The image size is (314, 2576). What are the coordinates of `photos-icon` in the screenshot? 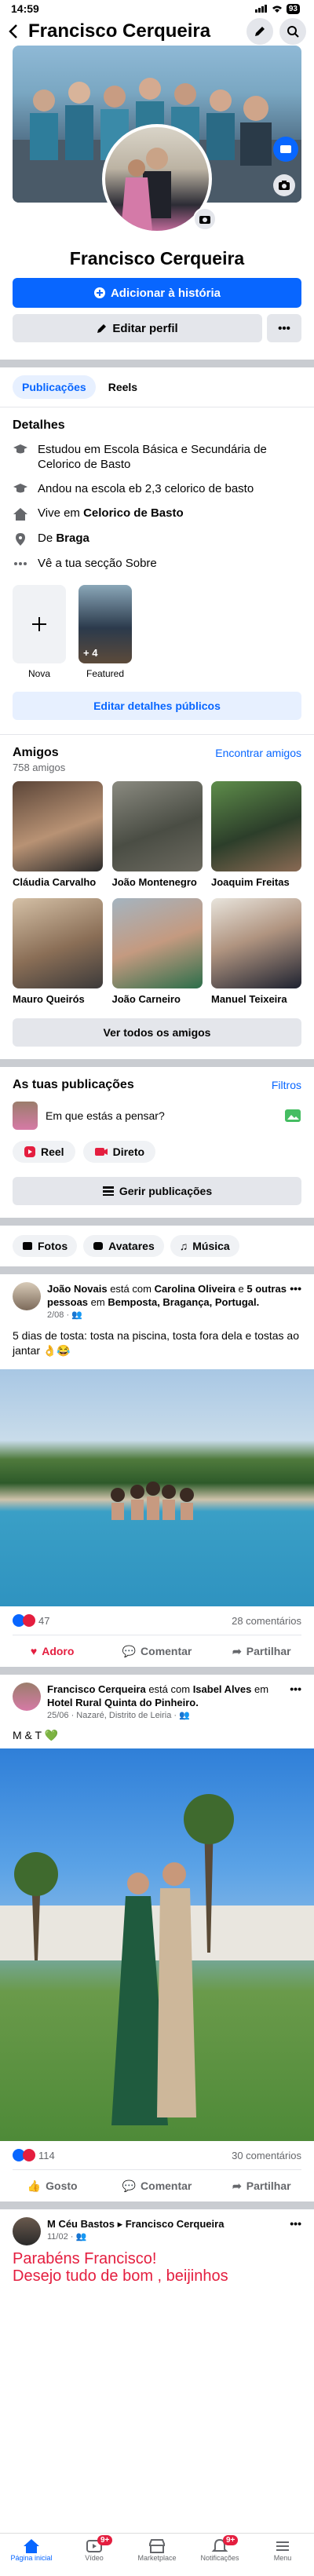 It's located at (27, 1246).